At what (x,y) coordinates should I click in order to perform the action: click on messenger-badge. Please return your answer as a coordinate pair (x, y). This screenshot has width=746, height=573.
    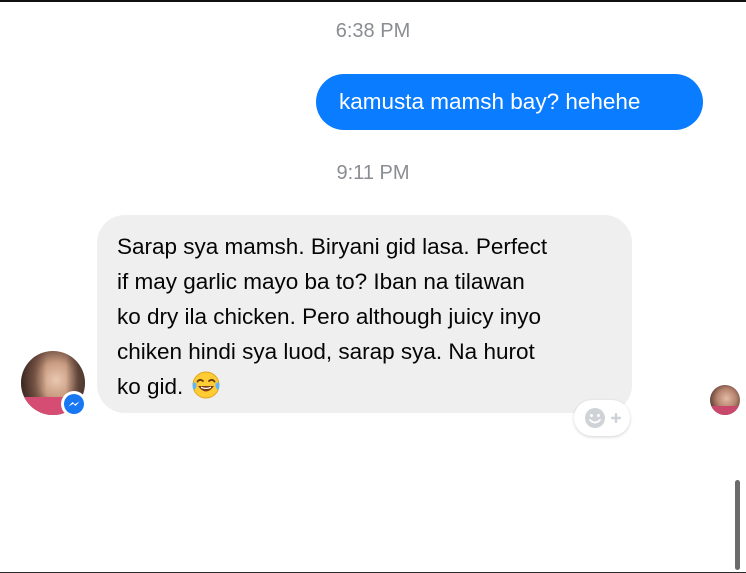
    Looking at the image, I should click on (74, 404).